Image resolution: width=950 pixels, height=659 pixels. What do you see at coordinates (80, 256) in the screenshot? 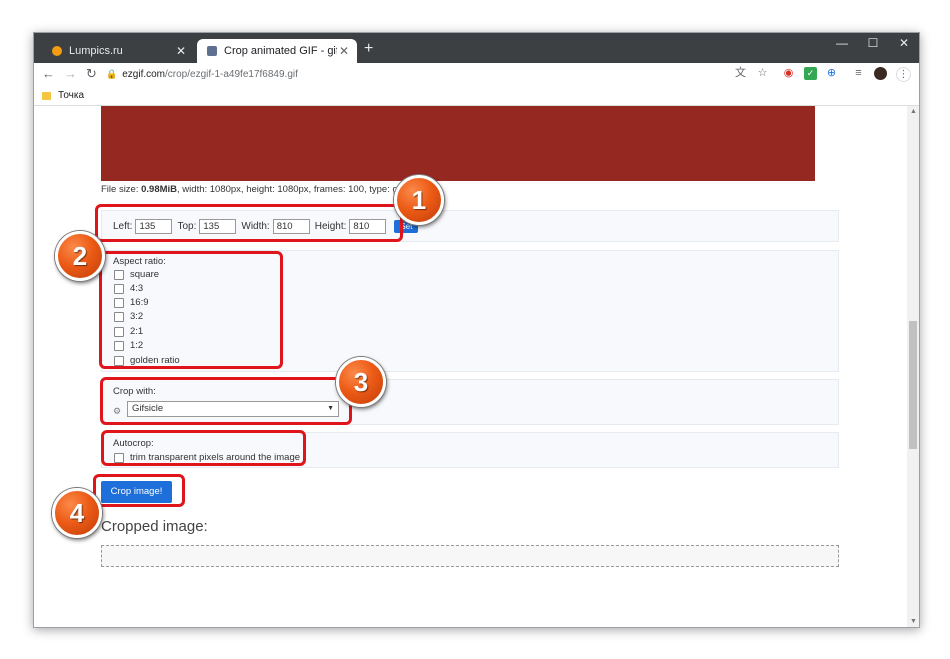
I see `step-badge-2: 2` at bounding box center [80, 256].